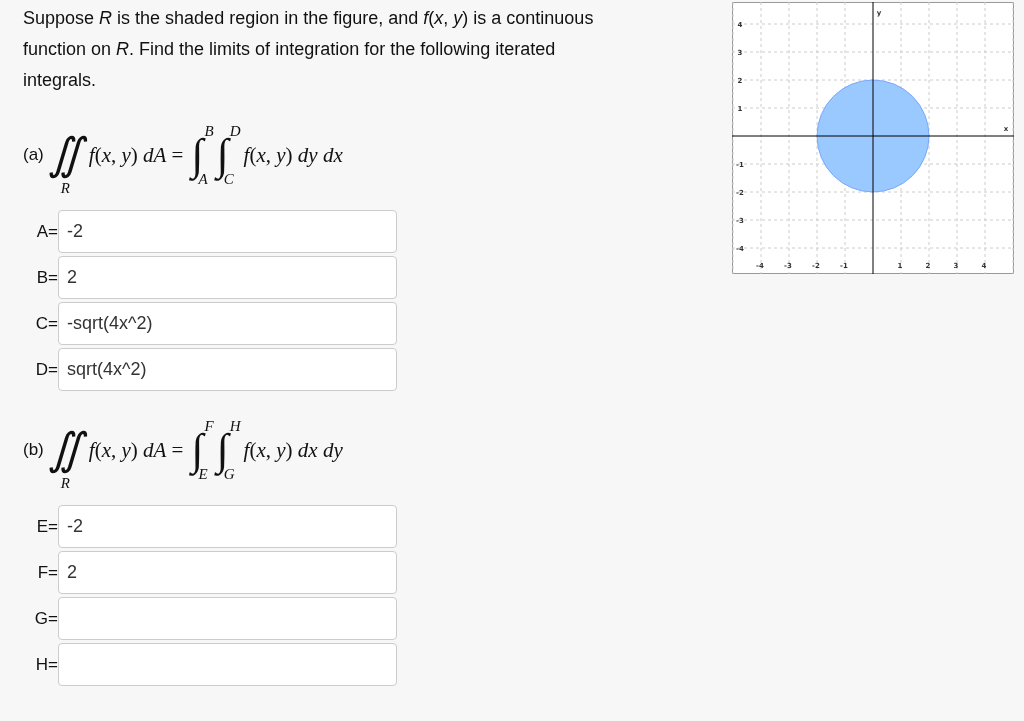 This screenshot has height=721, width=1024. What do you see at coordinates (46, 323) in the screenshot?
I see `field-label: C=` at bounding box center [46, 323].